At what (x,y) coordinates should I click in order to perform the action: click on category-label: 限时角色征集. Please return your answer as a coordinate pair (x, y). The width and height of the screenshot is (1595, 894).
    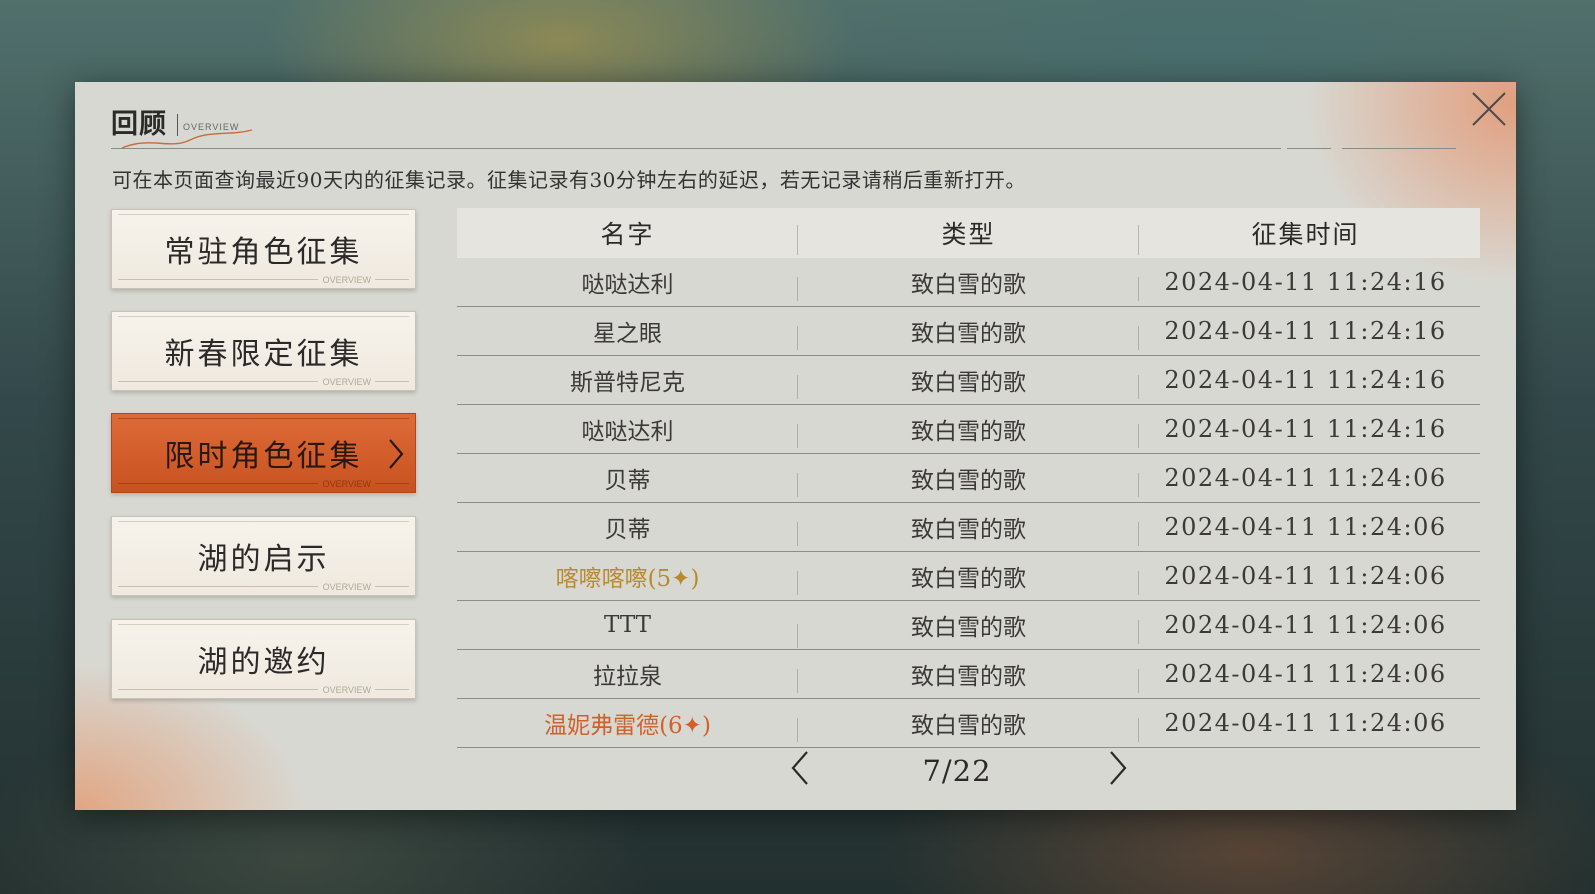
    Looking at the image, I should click on (263, 456).